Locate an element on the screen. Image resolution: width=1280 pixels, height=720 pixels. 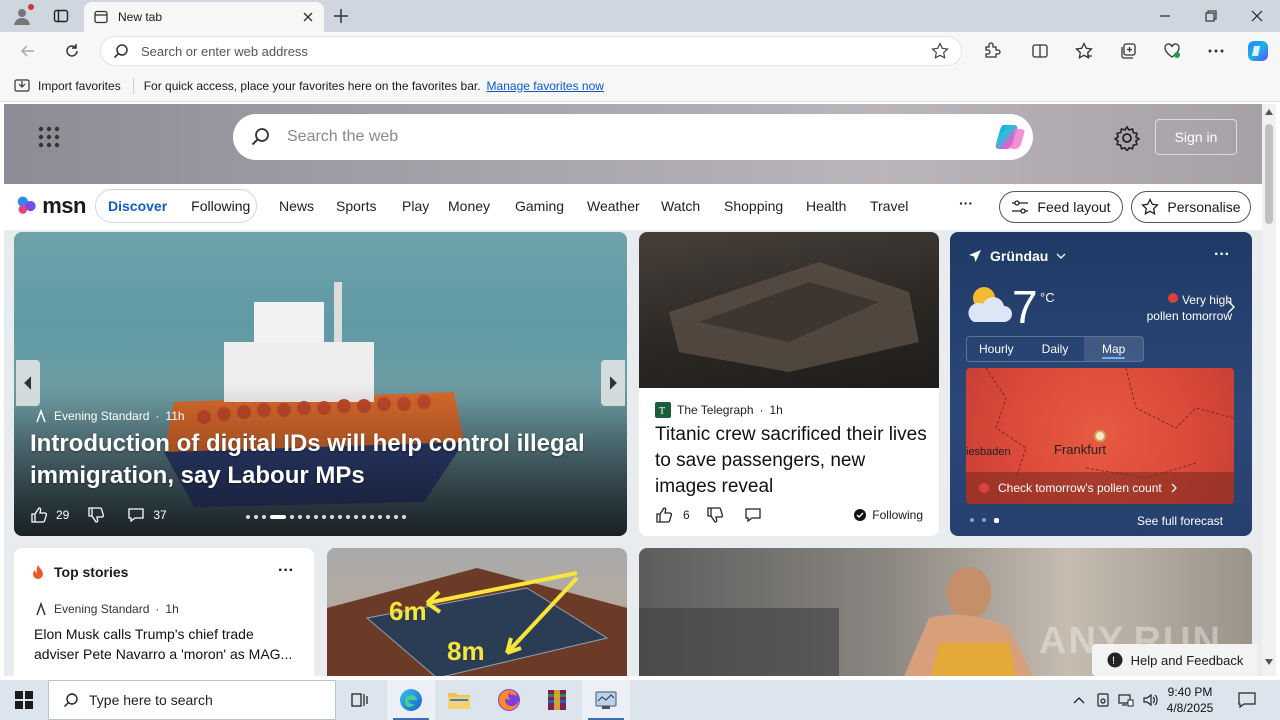
pollen-alert: Very high pollen tomorrow is located at coordinates (1177, 308).